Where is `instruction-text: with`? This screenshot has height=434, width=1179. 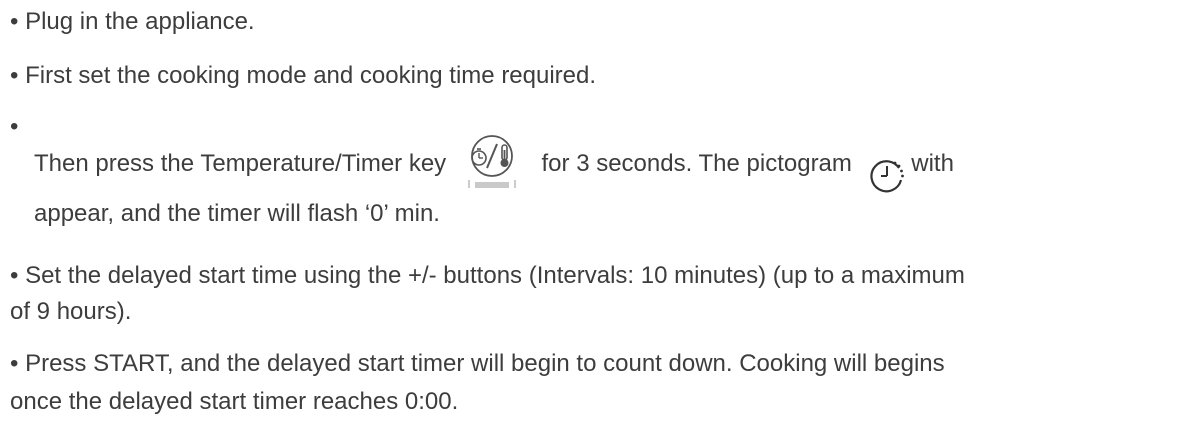
instruction-text: with is located at coordinates (932, 163).